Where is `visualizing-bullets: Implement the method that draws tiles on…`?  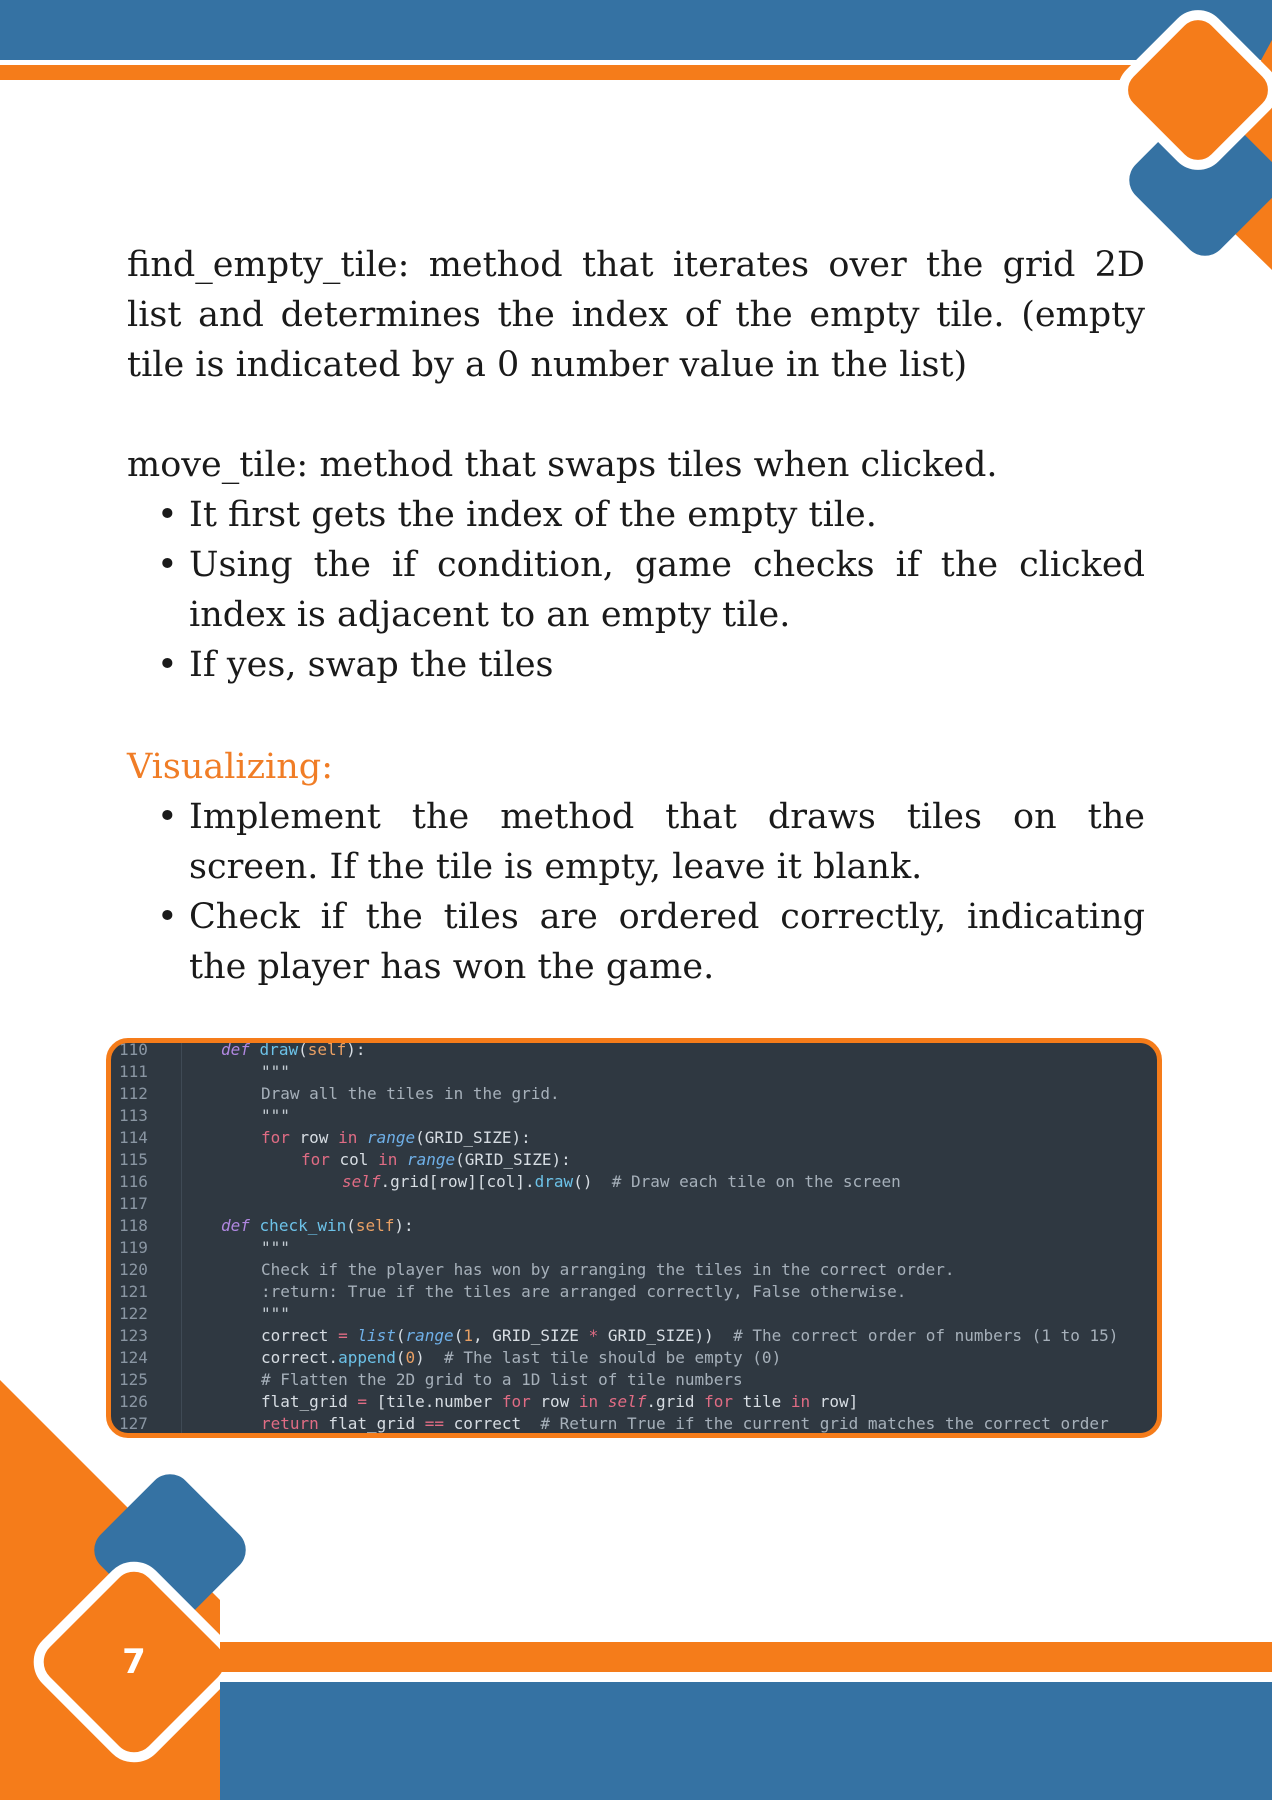 visualizing-bullets: Implement the method that draws tiles on… is located at coordinates (636, 892).